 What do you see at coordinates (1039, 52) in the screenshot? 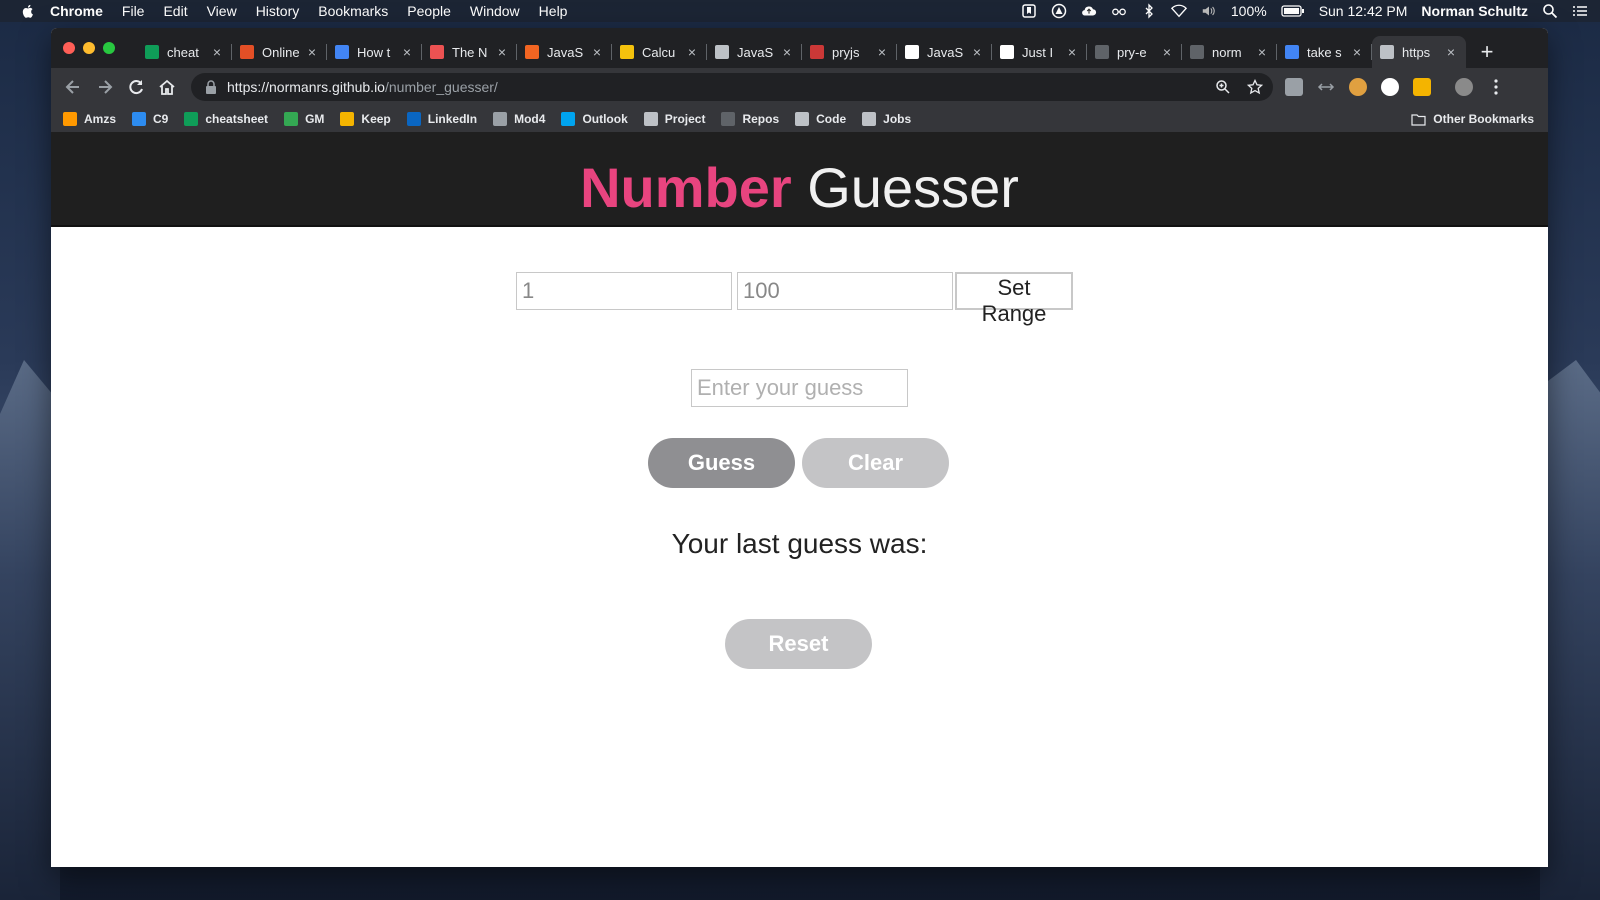
I see `browser-tab: Just I ×` at bounding box center [1039, 52].